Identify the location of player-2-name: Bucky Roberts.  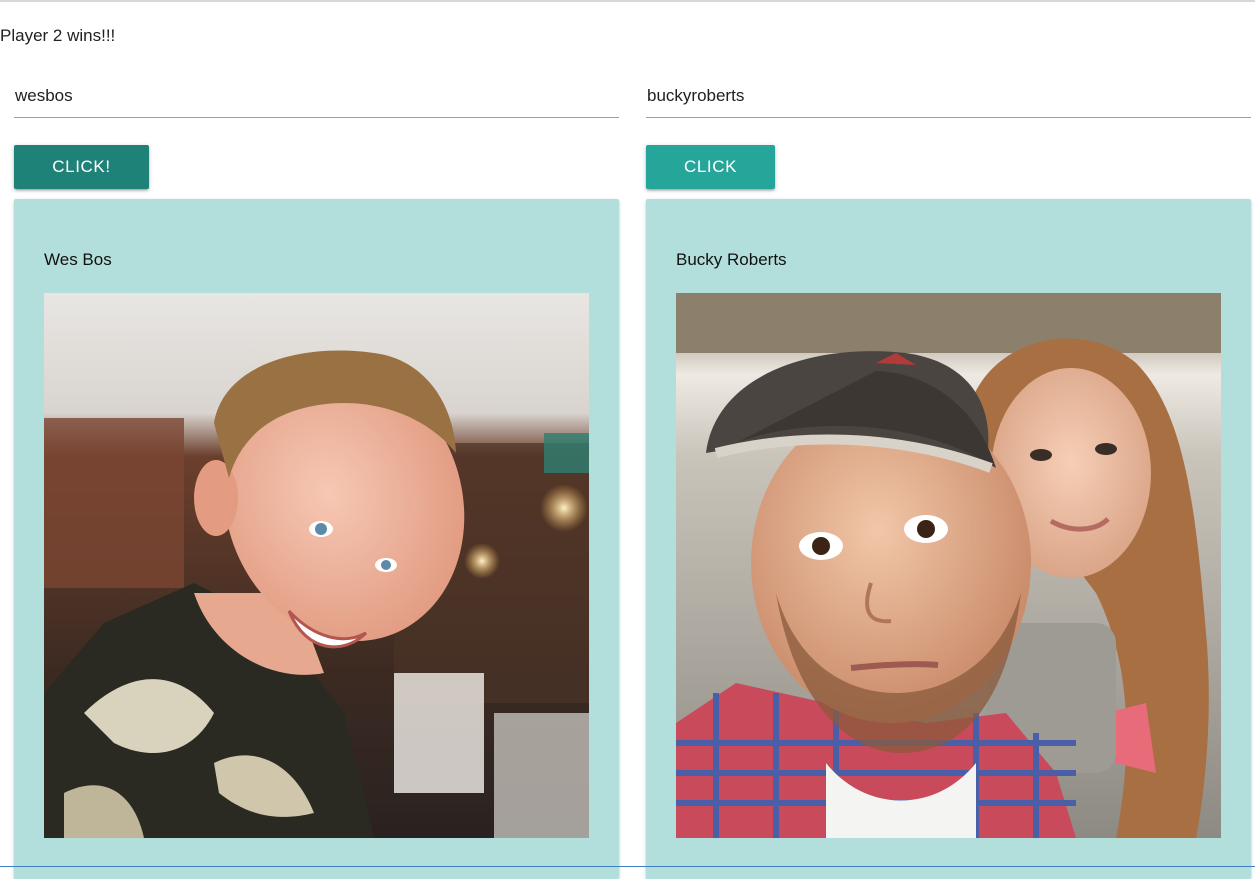
(731, 259).